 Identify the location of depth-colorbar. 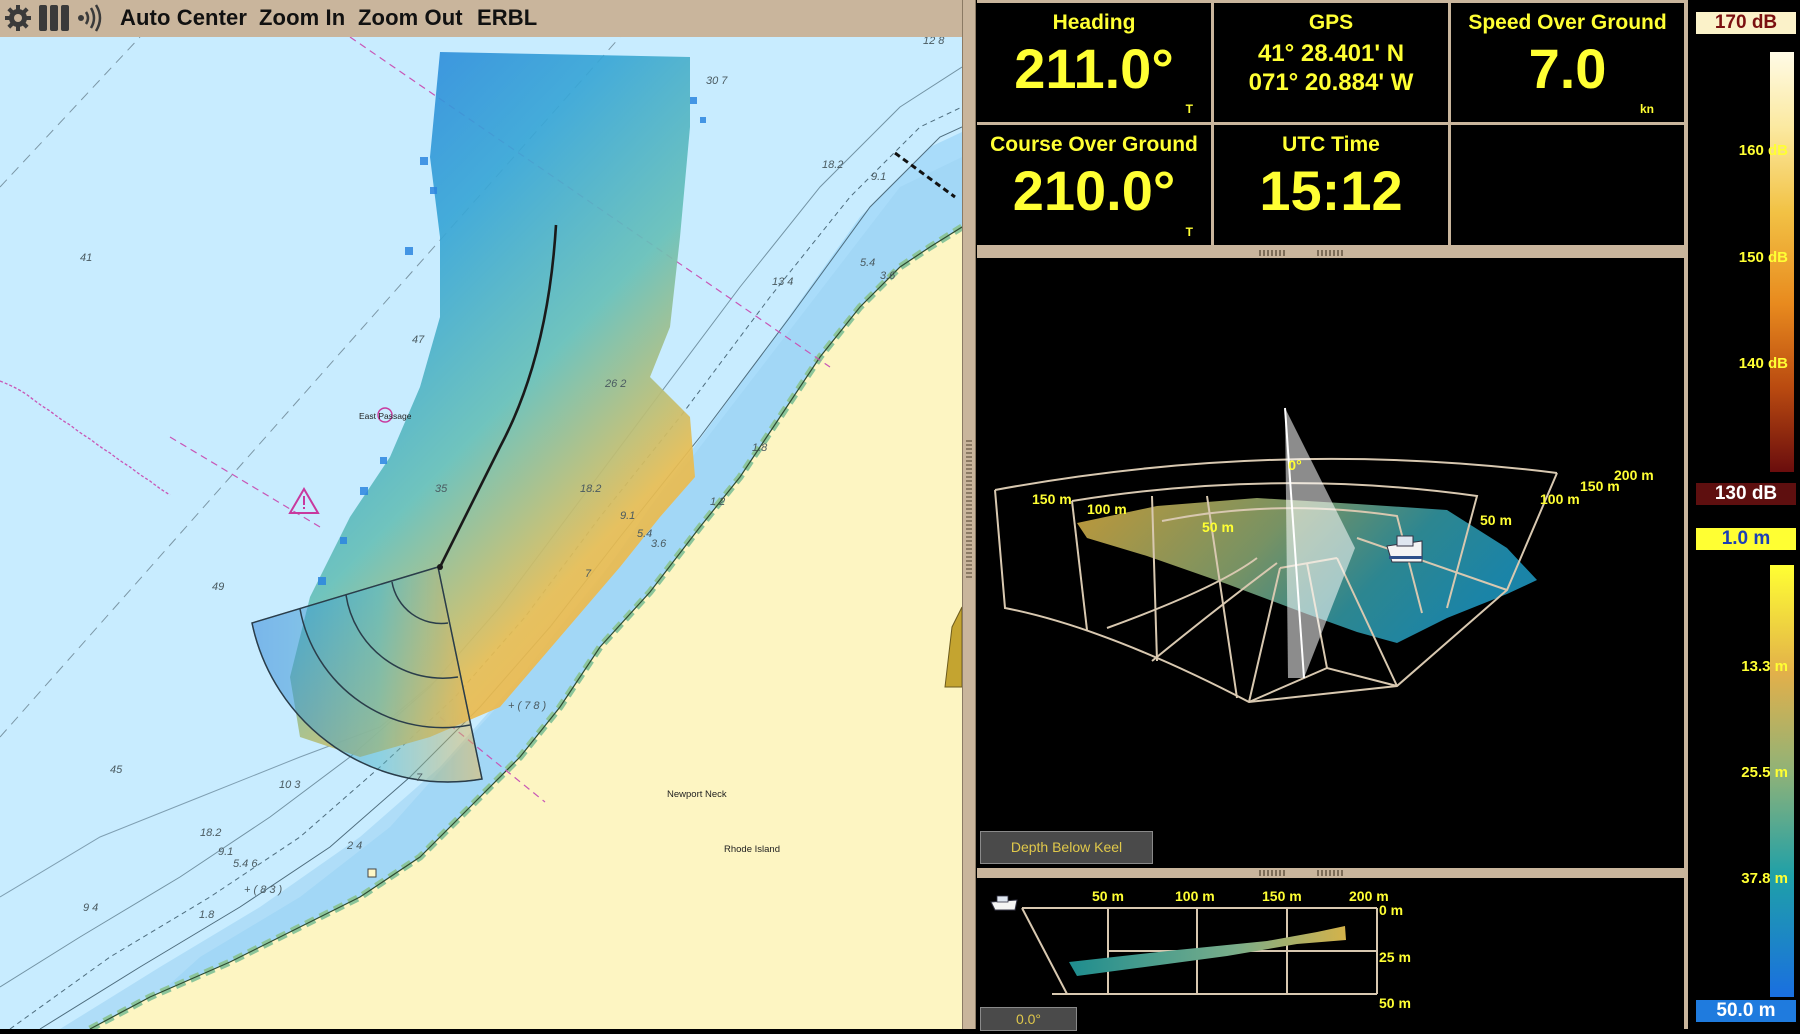
(1782, 781).